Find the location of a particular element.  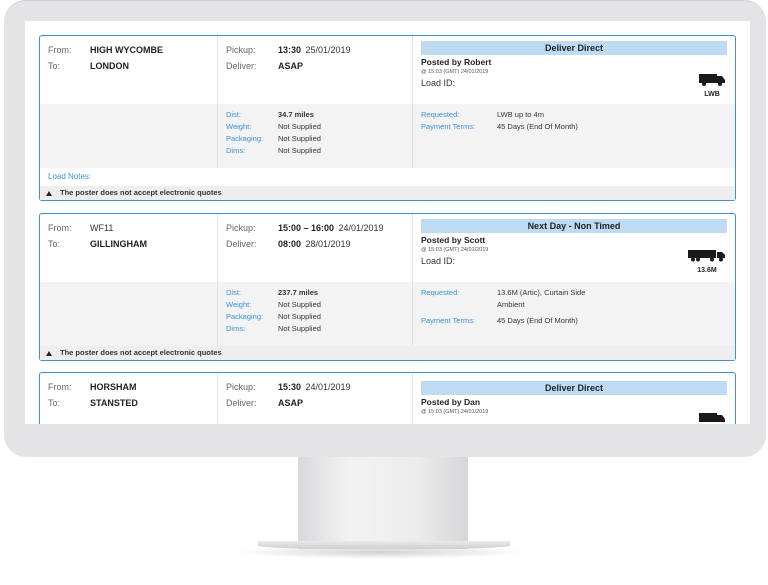

posted-by: Posted by Robert is located at coordinates (574, 62).